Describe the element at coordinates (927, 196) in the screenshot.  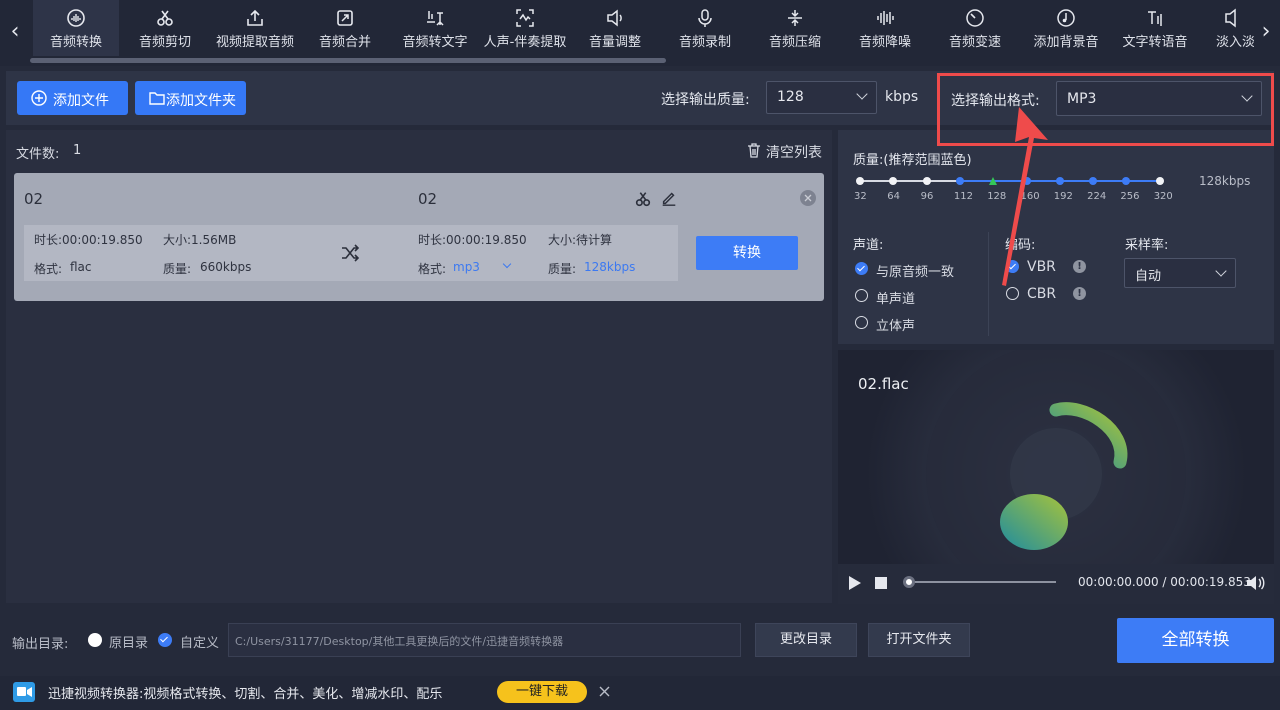
I see `slider-tick-label: 96` at that location.